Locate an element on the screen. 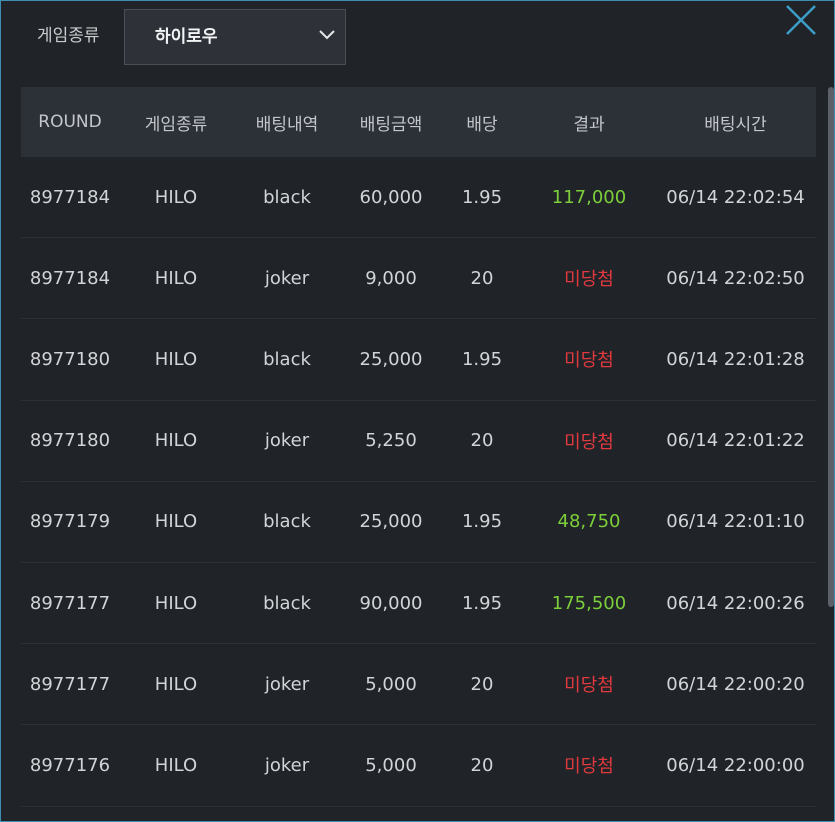 Image resolution: width=835 pixels, height=822 pixels. cell-amount: 9,000 is located at coordinates (391, 278).